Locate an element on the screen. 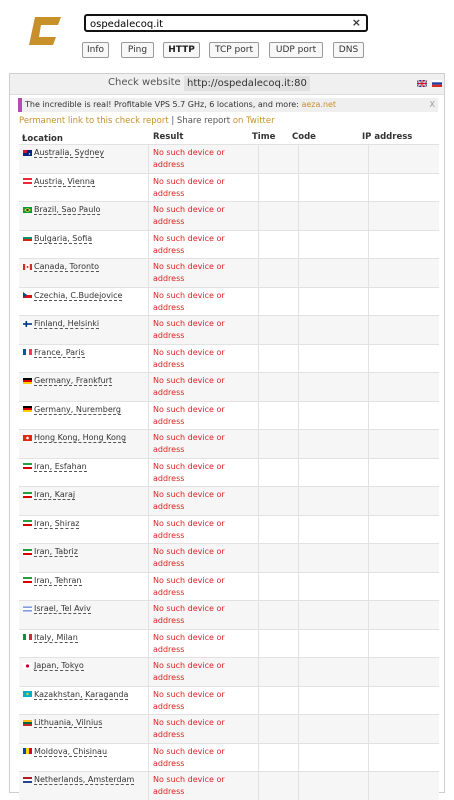 The height and width of the screenshot is (800, 454). nl-flag-icon is located at coordinates (27, 779).